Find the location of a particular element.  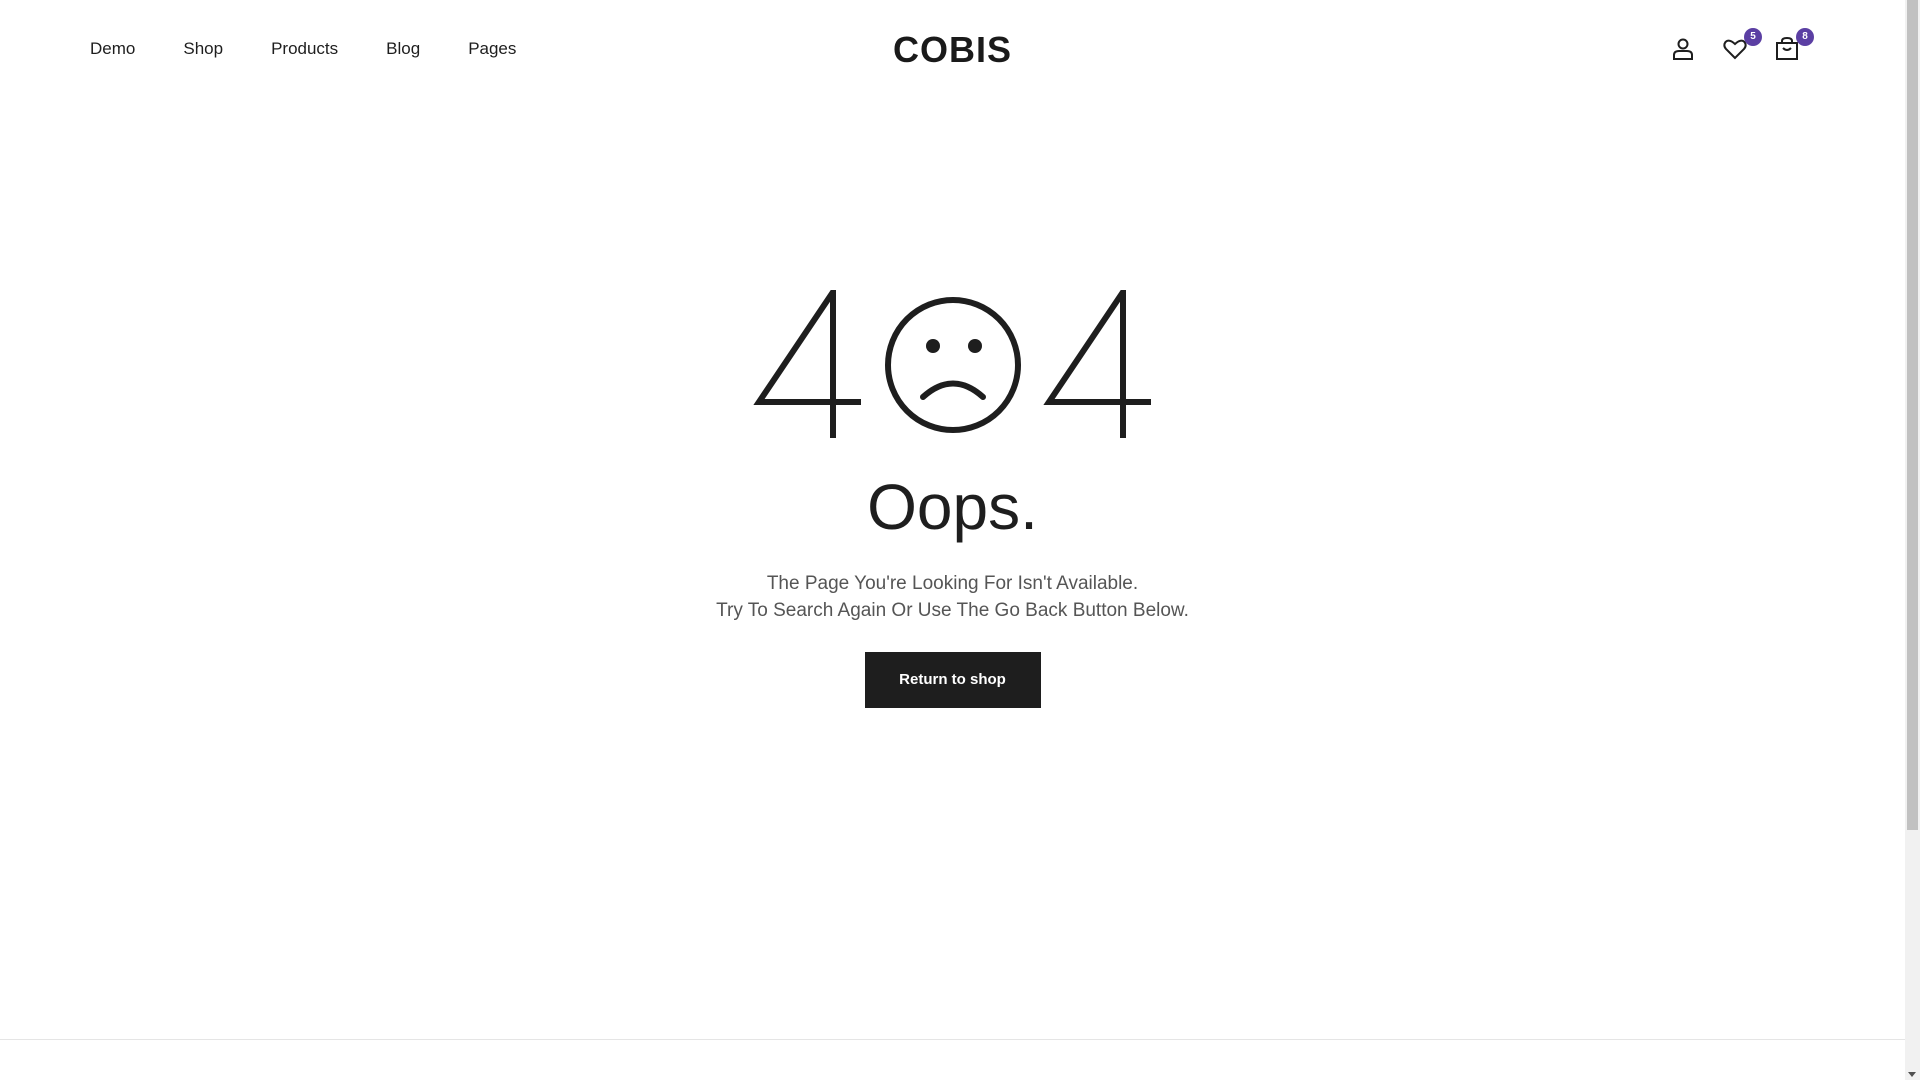

main-nav: Demo Shop Products Blog Pages is located at coordinates (327, 49).